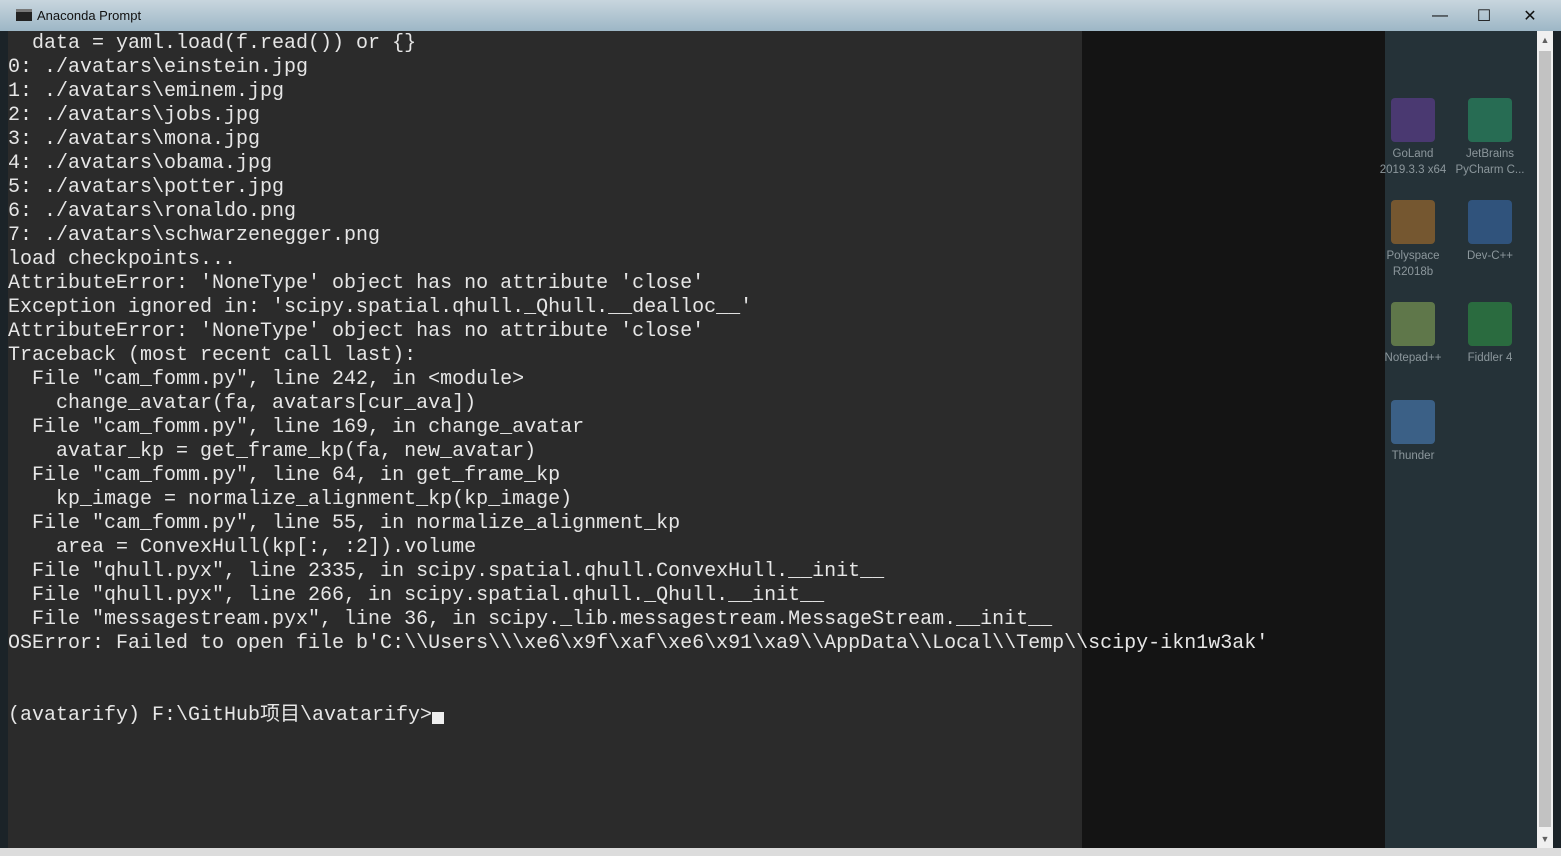  I want to click on background-status-bar, so click(780, 852).